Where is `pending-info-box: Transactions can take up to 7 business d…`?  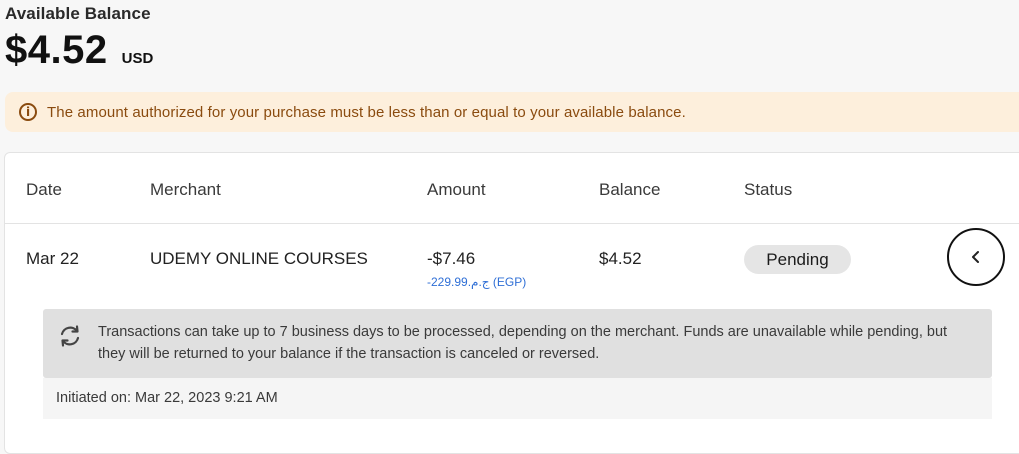 pending-info-box: Transactions can take up to 7 business d… is located at coordinates (517, 343).